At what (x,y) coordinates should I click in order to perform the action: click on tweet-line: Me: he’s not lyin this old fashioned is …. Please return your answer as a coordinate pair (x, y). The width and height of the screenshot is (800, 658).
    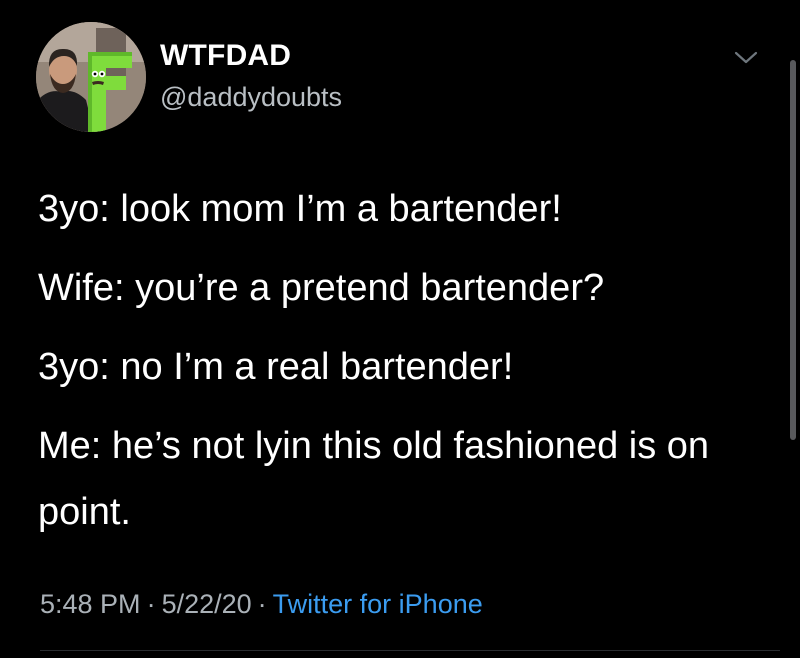
    Looking at the image, I should click on (374, 479).